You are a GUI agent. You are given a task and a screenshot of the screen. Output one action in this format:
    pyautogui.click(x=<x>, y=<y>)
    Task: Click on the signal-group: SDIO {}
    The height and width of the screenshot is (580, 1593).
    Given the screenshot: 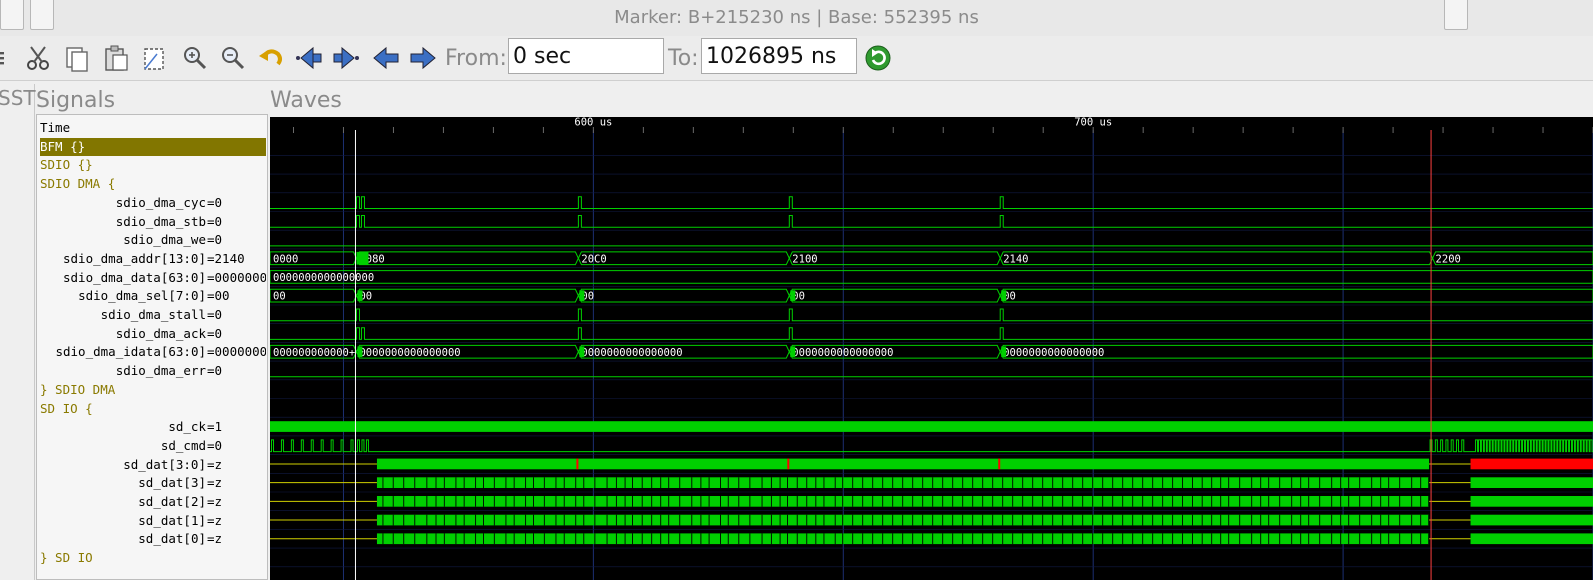 What is the action you would take?
    pyautogui.click(x=153, y=165)
    